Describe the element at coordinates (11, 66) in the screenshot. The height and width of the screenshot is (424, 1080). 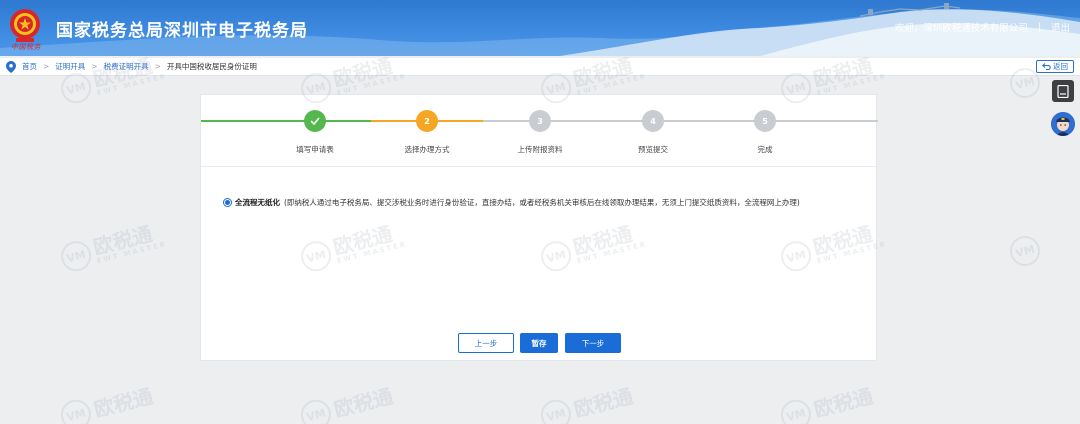
I see `location-pin-icon` at that location.